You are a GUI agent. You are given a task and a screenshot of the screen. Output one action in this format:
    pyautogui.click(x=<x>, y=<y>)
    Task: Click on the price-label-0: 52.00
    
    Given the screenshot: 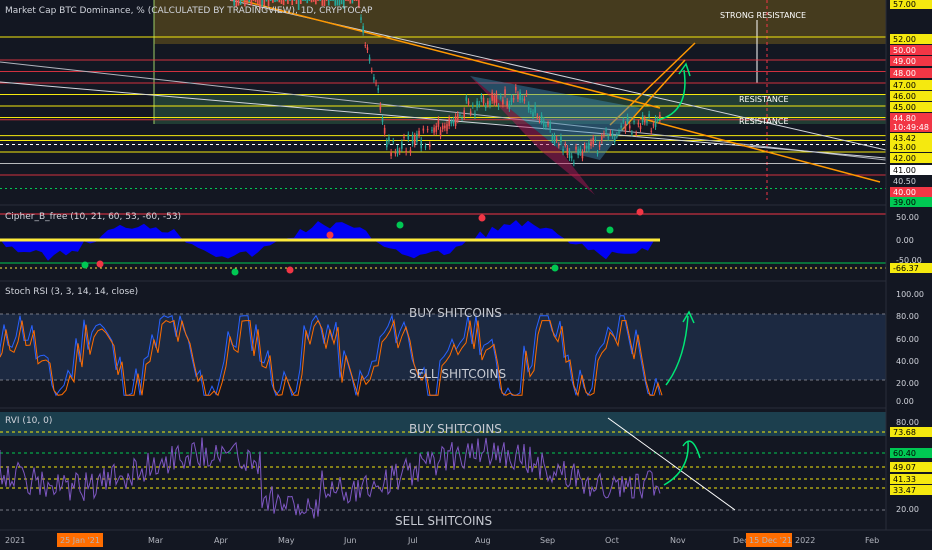 What is the action you would take?
    pyautogui.click(x=904, y=39)
    